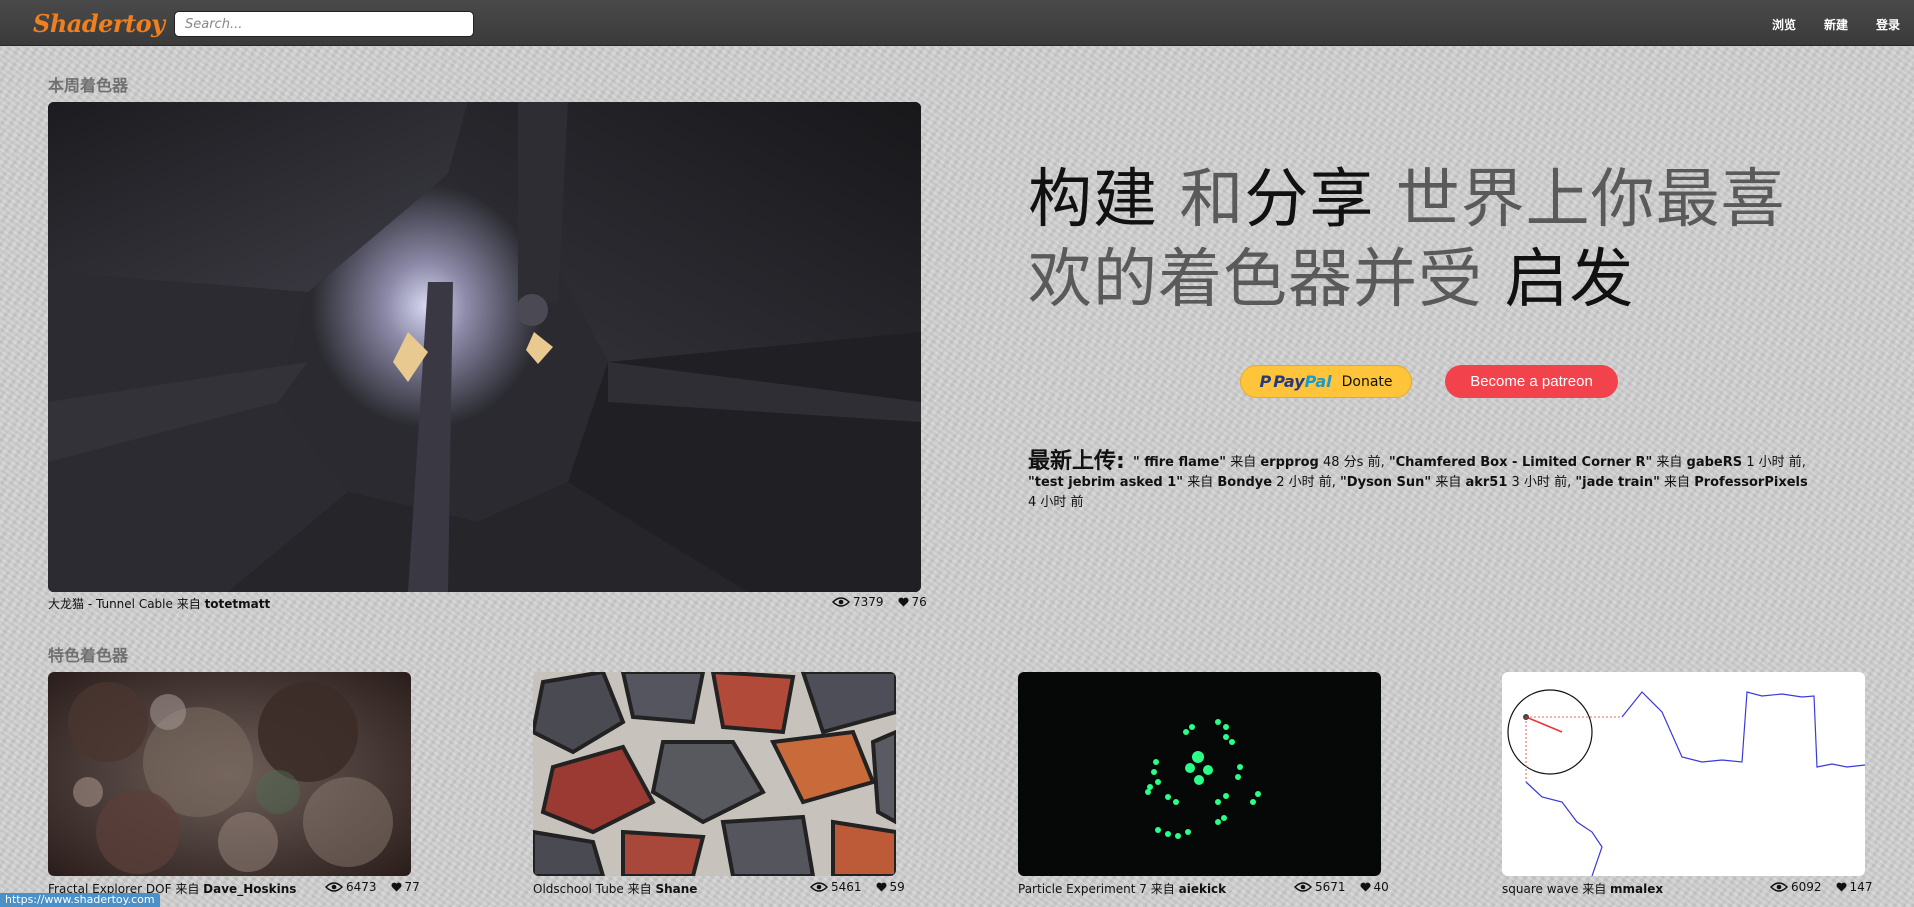 This screenshot has height=907, width=1914. I want to click on featured-title: square wave, so click(1540, 889).